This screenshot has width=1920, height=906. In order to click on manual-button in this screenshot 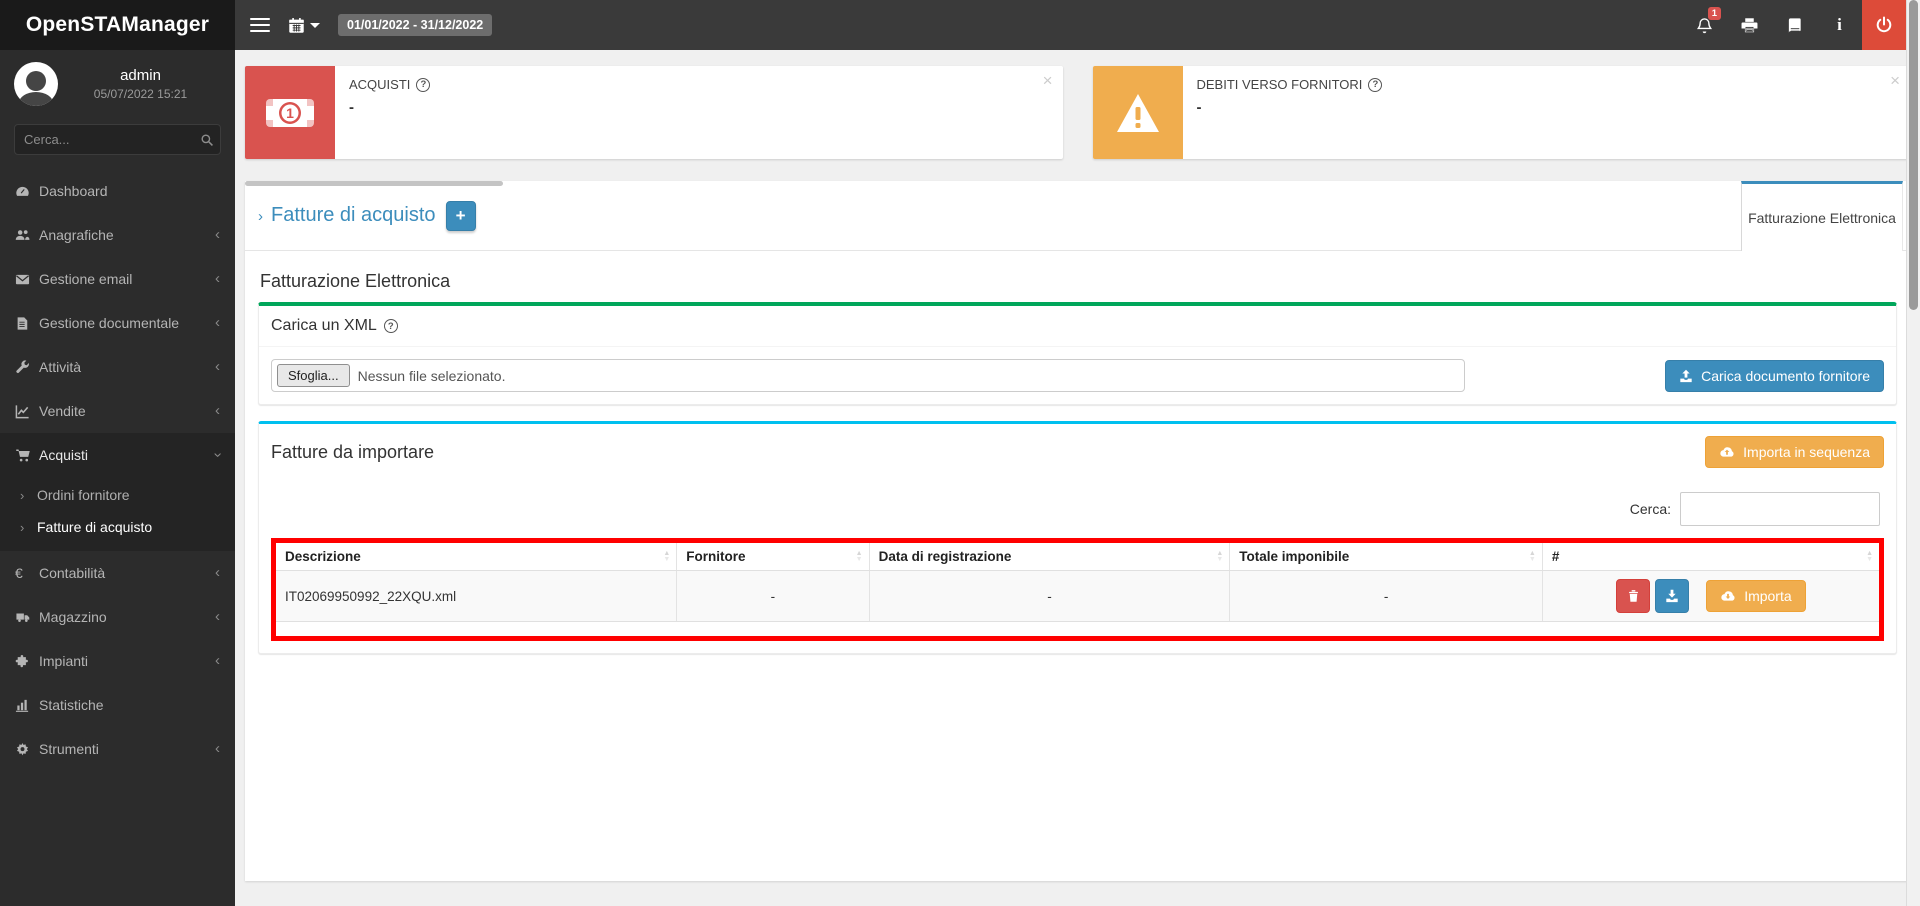, I will do `click(1794, 25)`.